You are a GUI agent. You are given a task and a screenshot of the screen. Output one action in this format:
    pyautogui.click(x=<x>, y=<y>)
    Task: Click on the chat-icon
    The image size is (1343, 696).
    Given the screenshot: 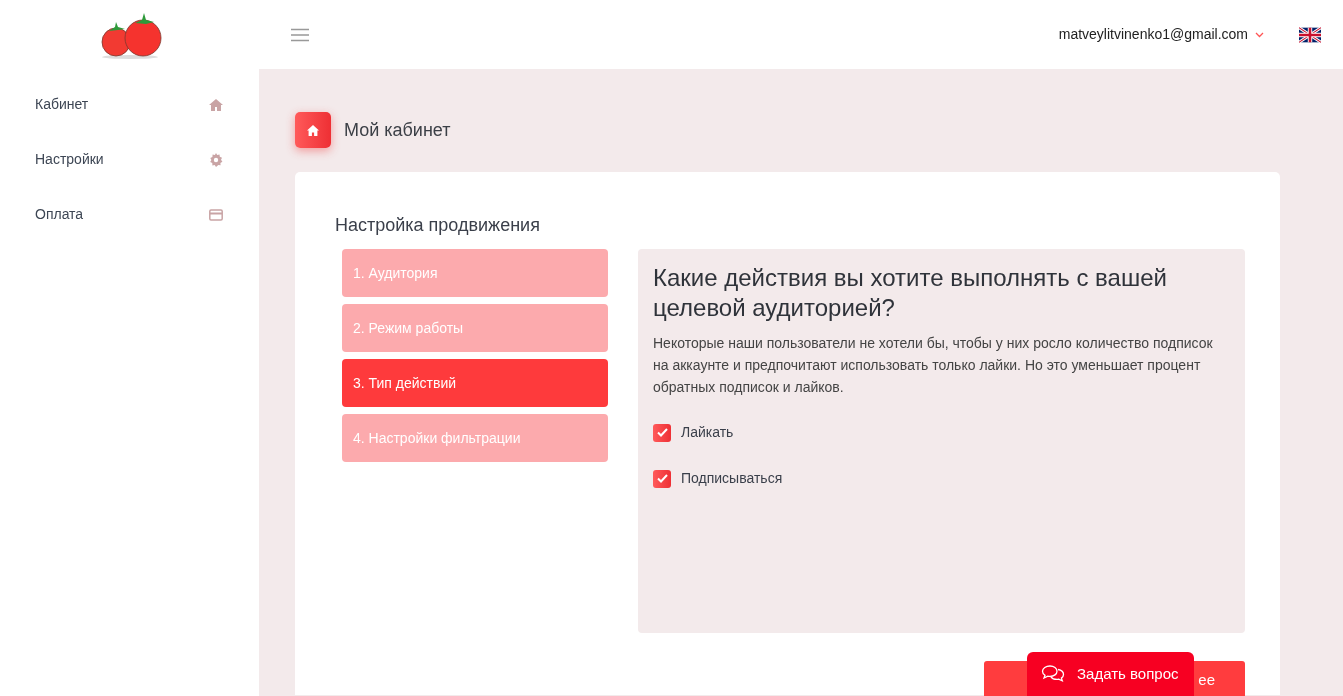 What is the action you would take?
    pyautogui.click(x=1053, y=674)
    